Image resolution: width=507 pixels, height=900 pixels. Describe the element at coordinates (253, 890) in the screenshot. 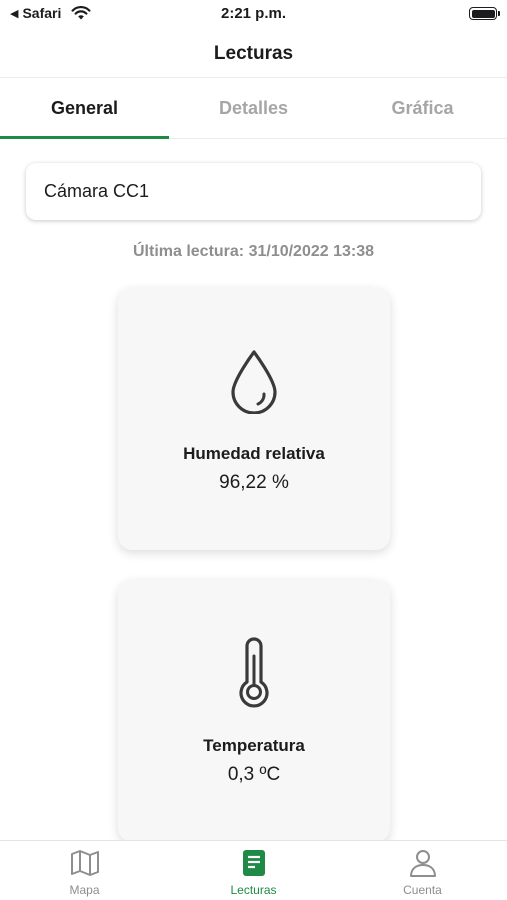

I see `nav-lecturas-label: Lecturas` at that location.